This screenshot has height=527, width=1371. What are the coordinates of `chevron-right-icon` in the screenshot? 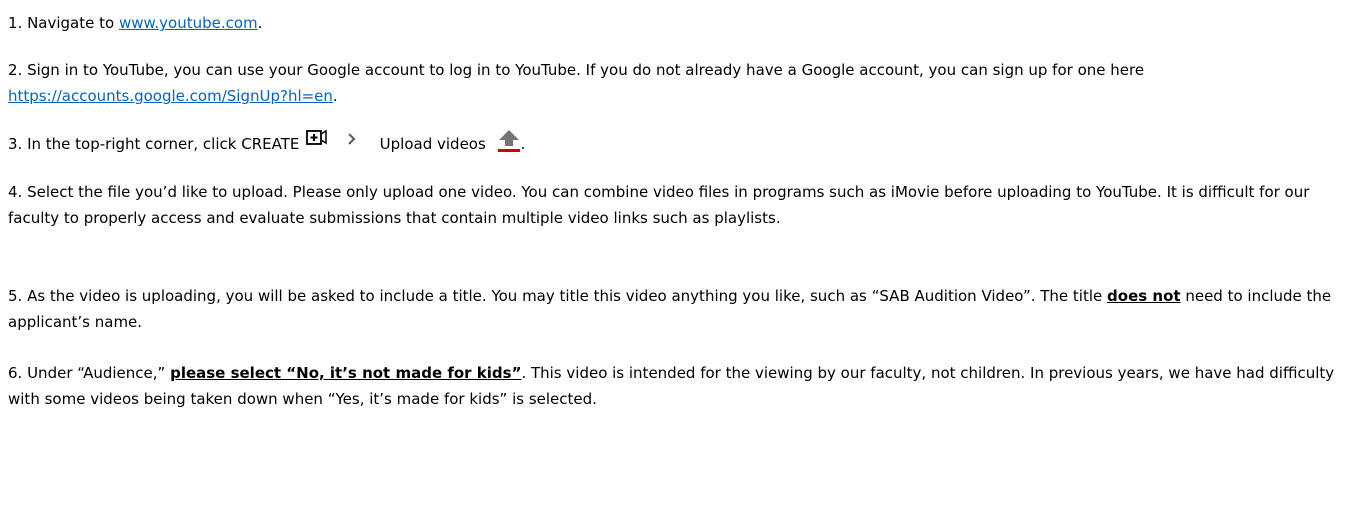 It's located at (352, 141).